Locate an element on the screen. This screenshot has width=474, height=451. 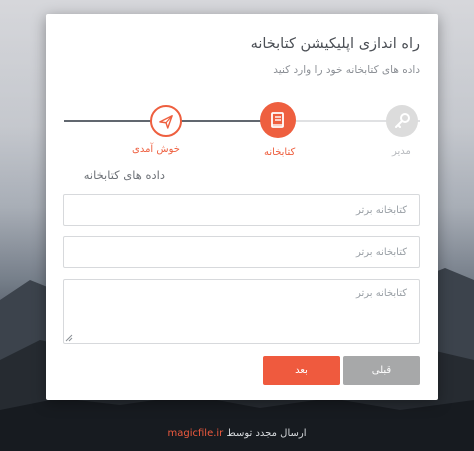
step-admin-label: مدیر is located at coordinates (401, 151).